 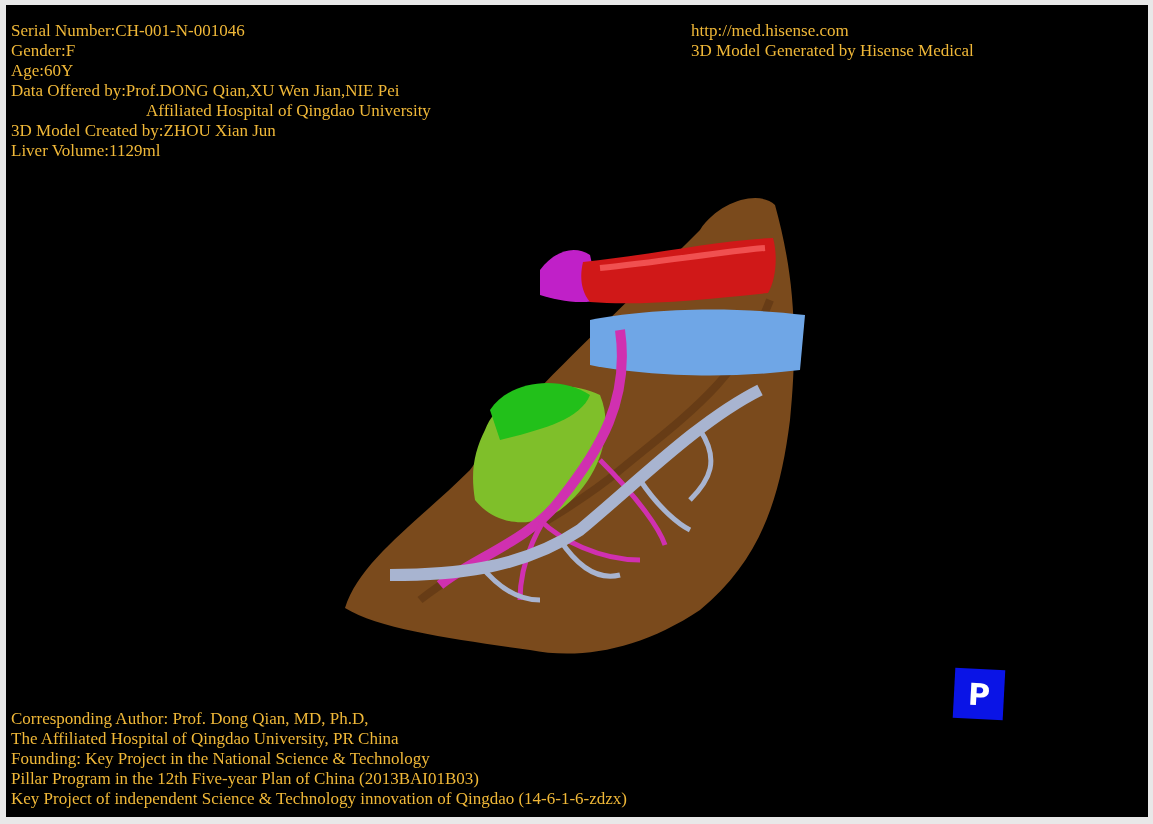 What do you see at coordinates (205, 739) in the screenshot?
I see `credit-text: The Affiliated Hospital of Qingdao University, PR China` at bounding box center [205, 739].